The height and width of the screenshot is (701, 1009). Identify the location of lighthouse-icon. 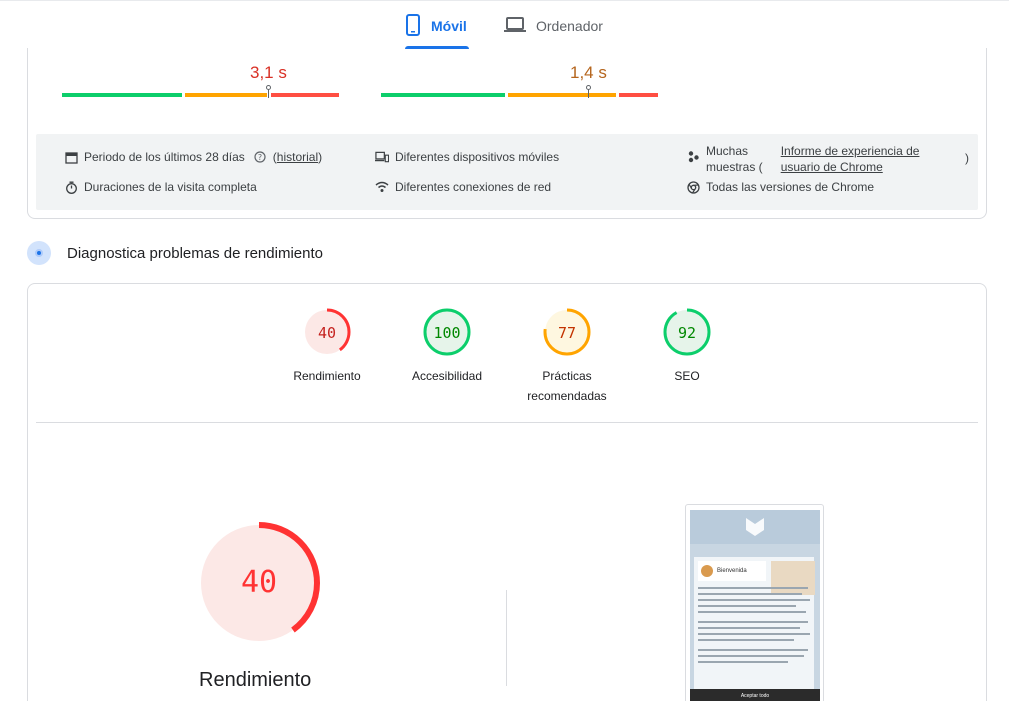
(39, 253).